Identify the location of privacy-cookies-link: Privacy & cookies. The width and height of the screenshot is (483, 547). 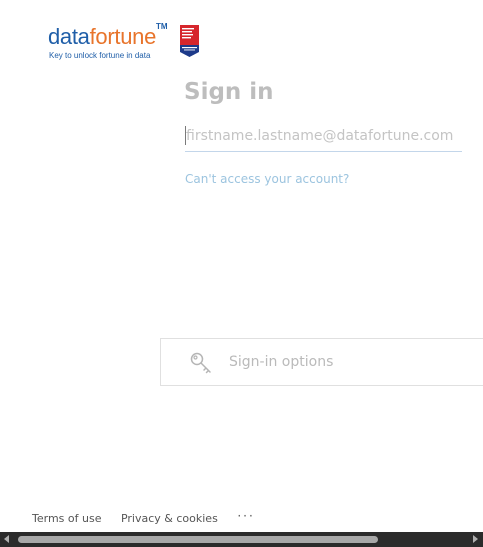
(169, 518).